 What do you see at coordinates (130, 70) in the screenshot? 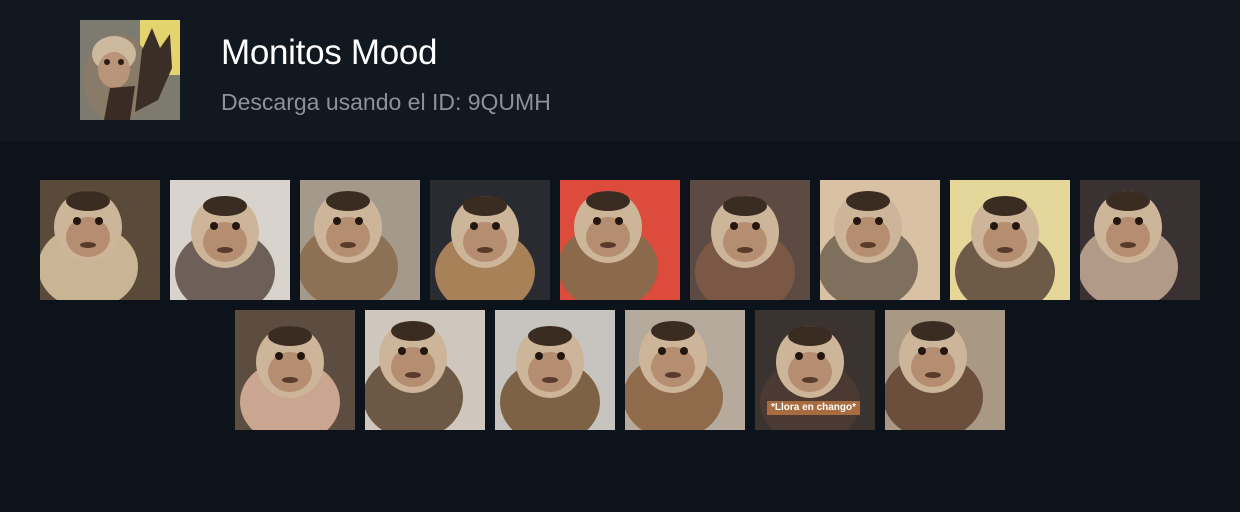
I see `monkey-waving-icon` at bounding box center [130, 70].